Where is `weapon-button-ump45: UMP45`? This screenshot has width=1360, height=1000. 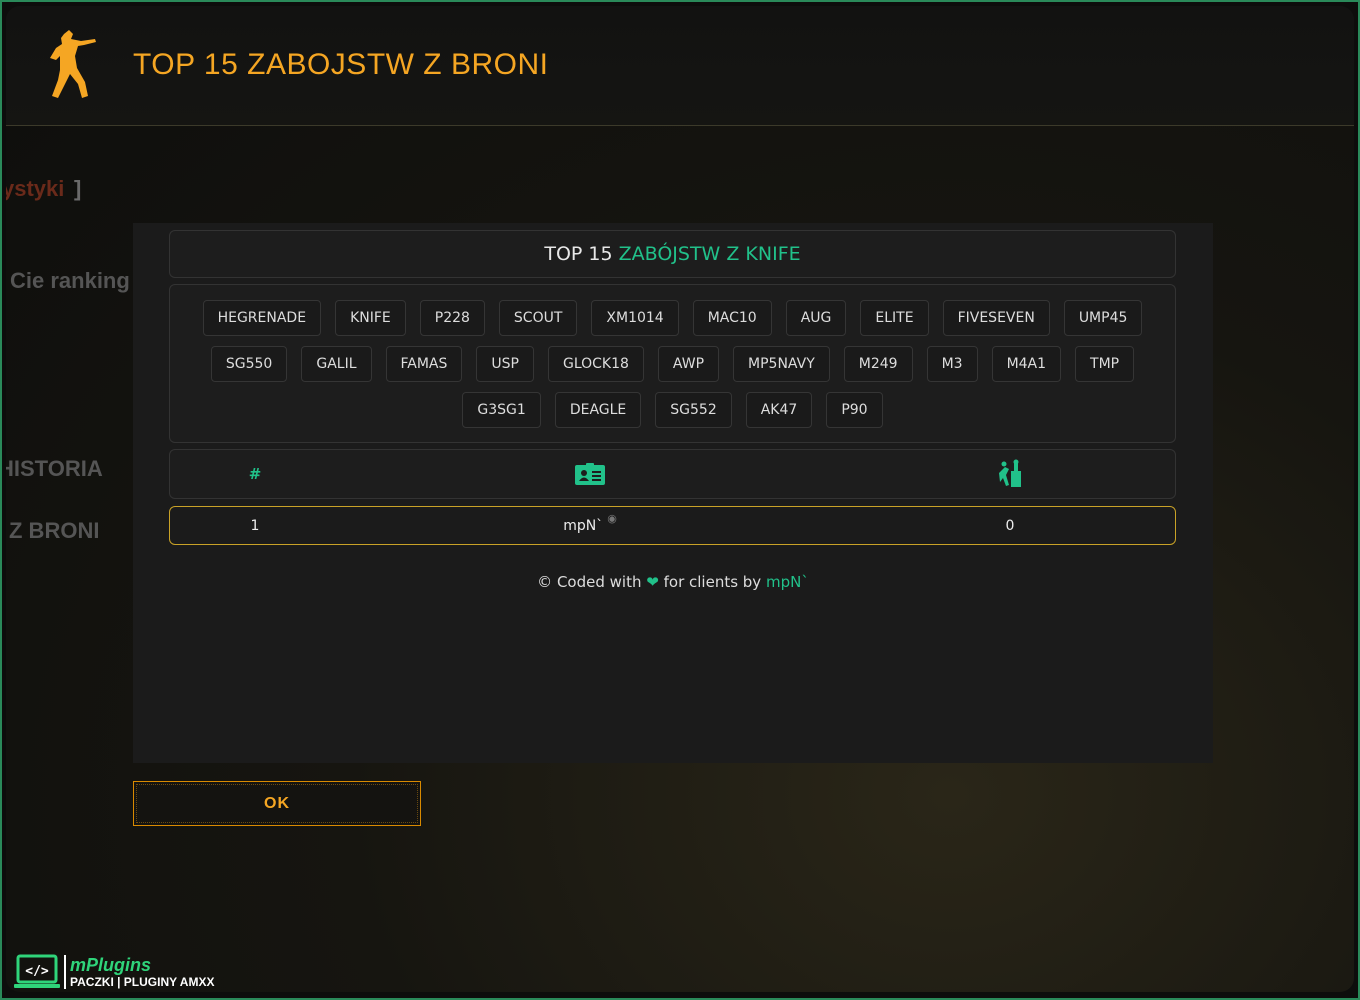 weapon-button-ump45: UMP45 is located at coordinates (1103, 318).